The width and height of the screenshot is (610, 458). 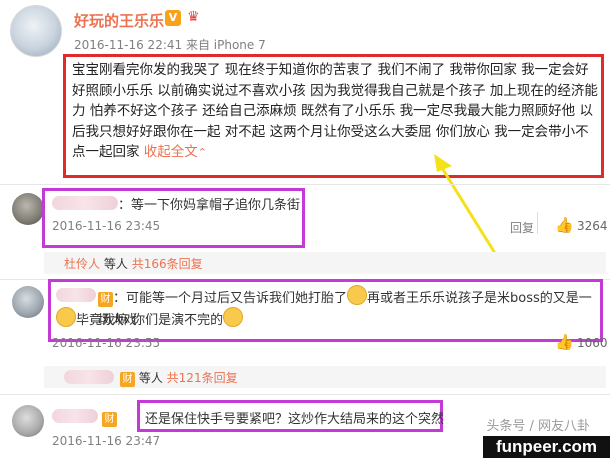 What do you see at coordinates (106, 441) in the screenshot?
I see `comment-time: 2016-11-16 23:47` at bounding box center [106, 441].